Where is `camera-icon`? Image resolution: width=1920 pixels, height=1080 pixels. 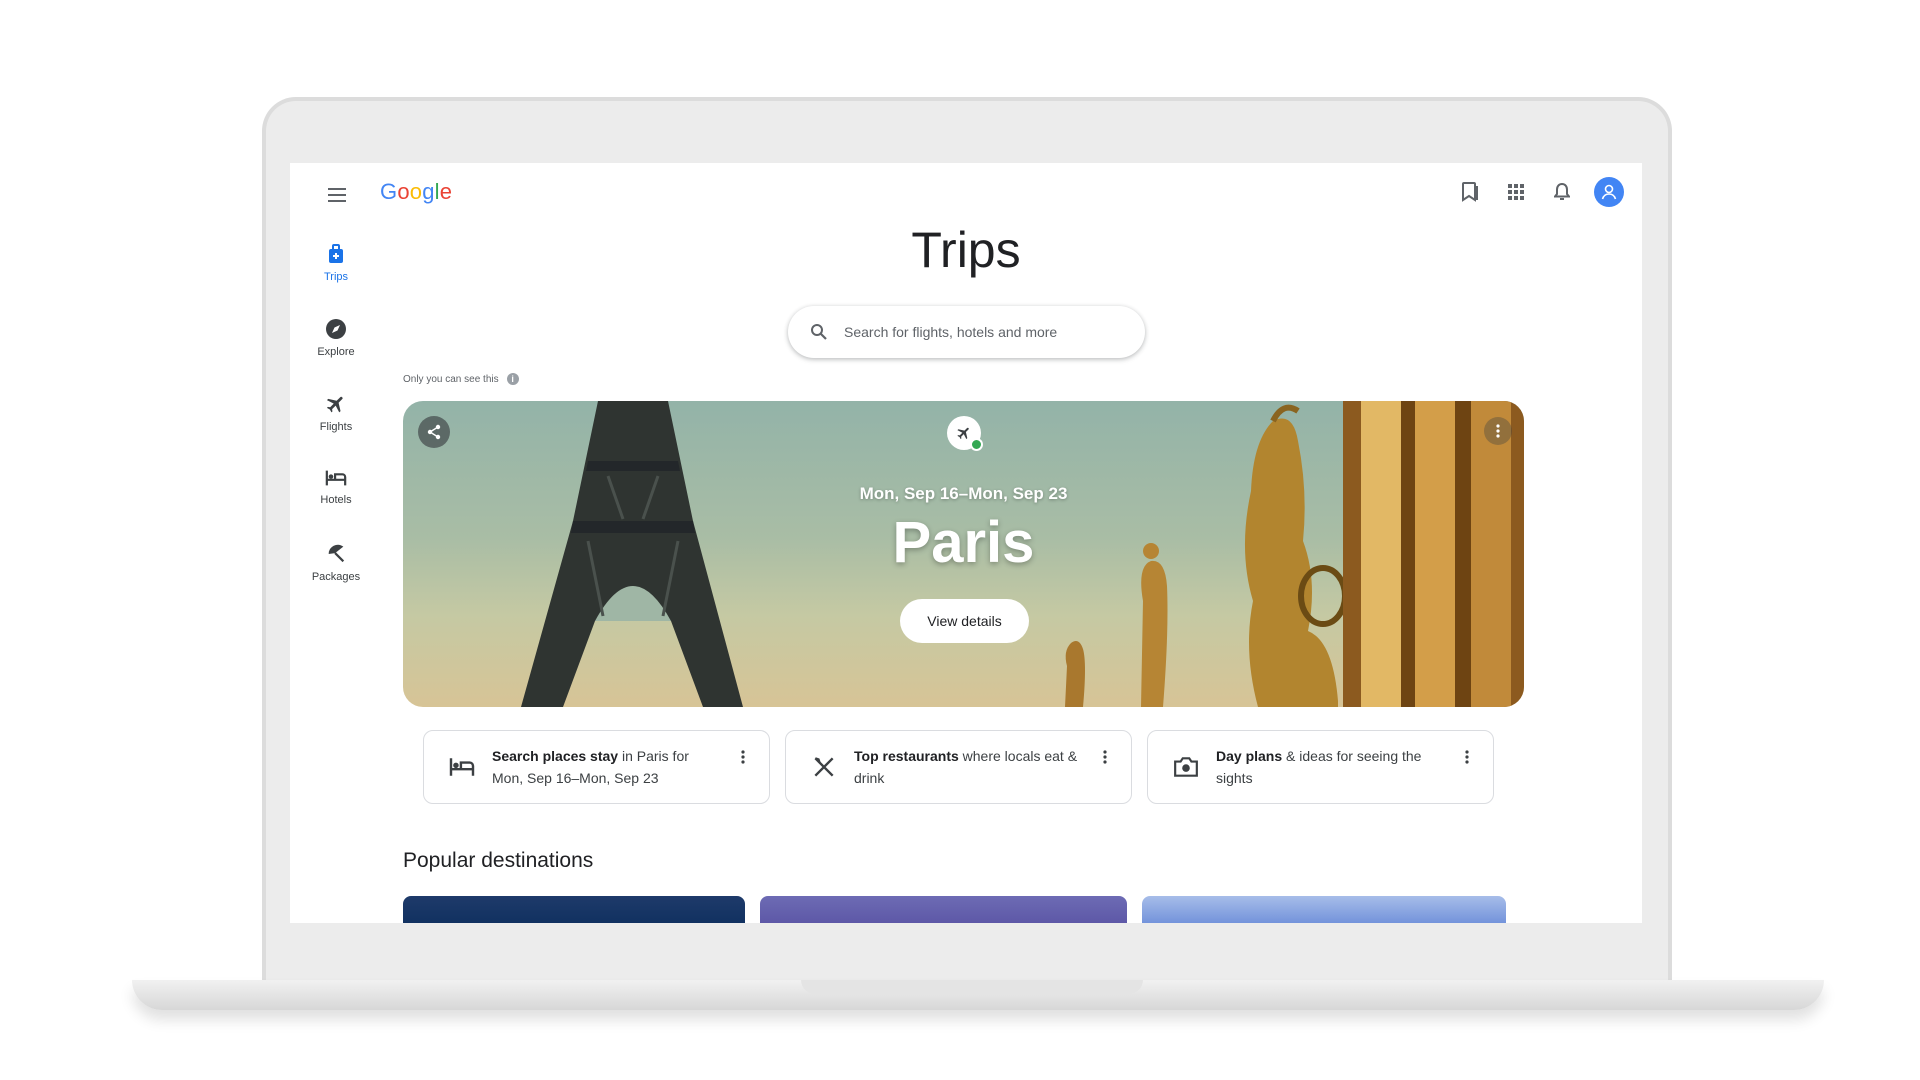 camera-icon is located at coordinates (1186, 767).